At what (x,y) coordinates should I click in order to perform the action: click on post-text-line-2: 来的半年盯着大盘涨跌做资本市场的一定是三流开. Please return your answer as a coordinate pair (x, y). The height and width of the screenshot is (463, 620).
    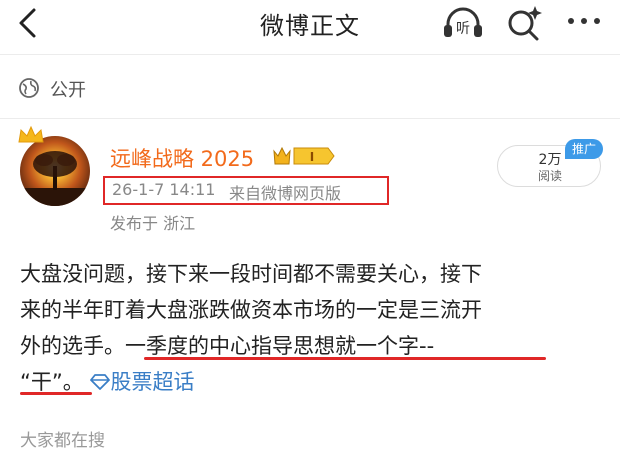
    Looking at the image, I should click on (251, 310).